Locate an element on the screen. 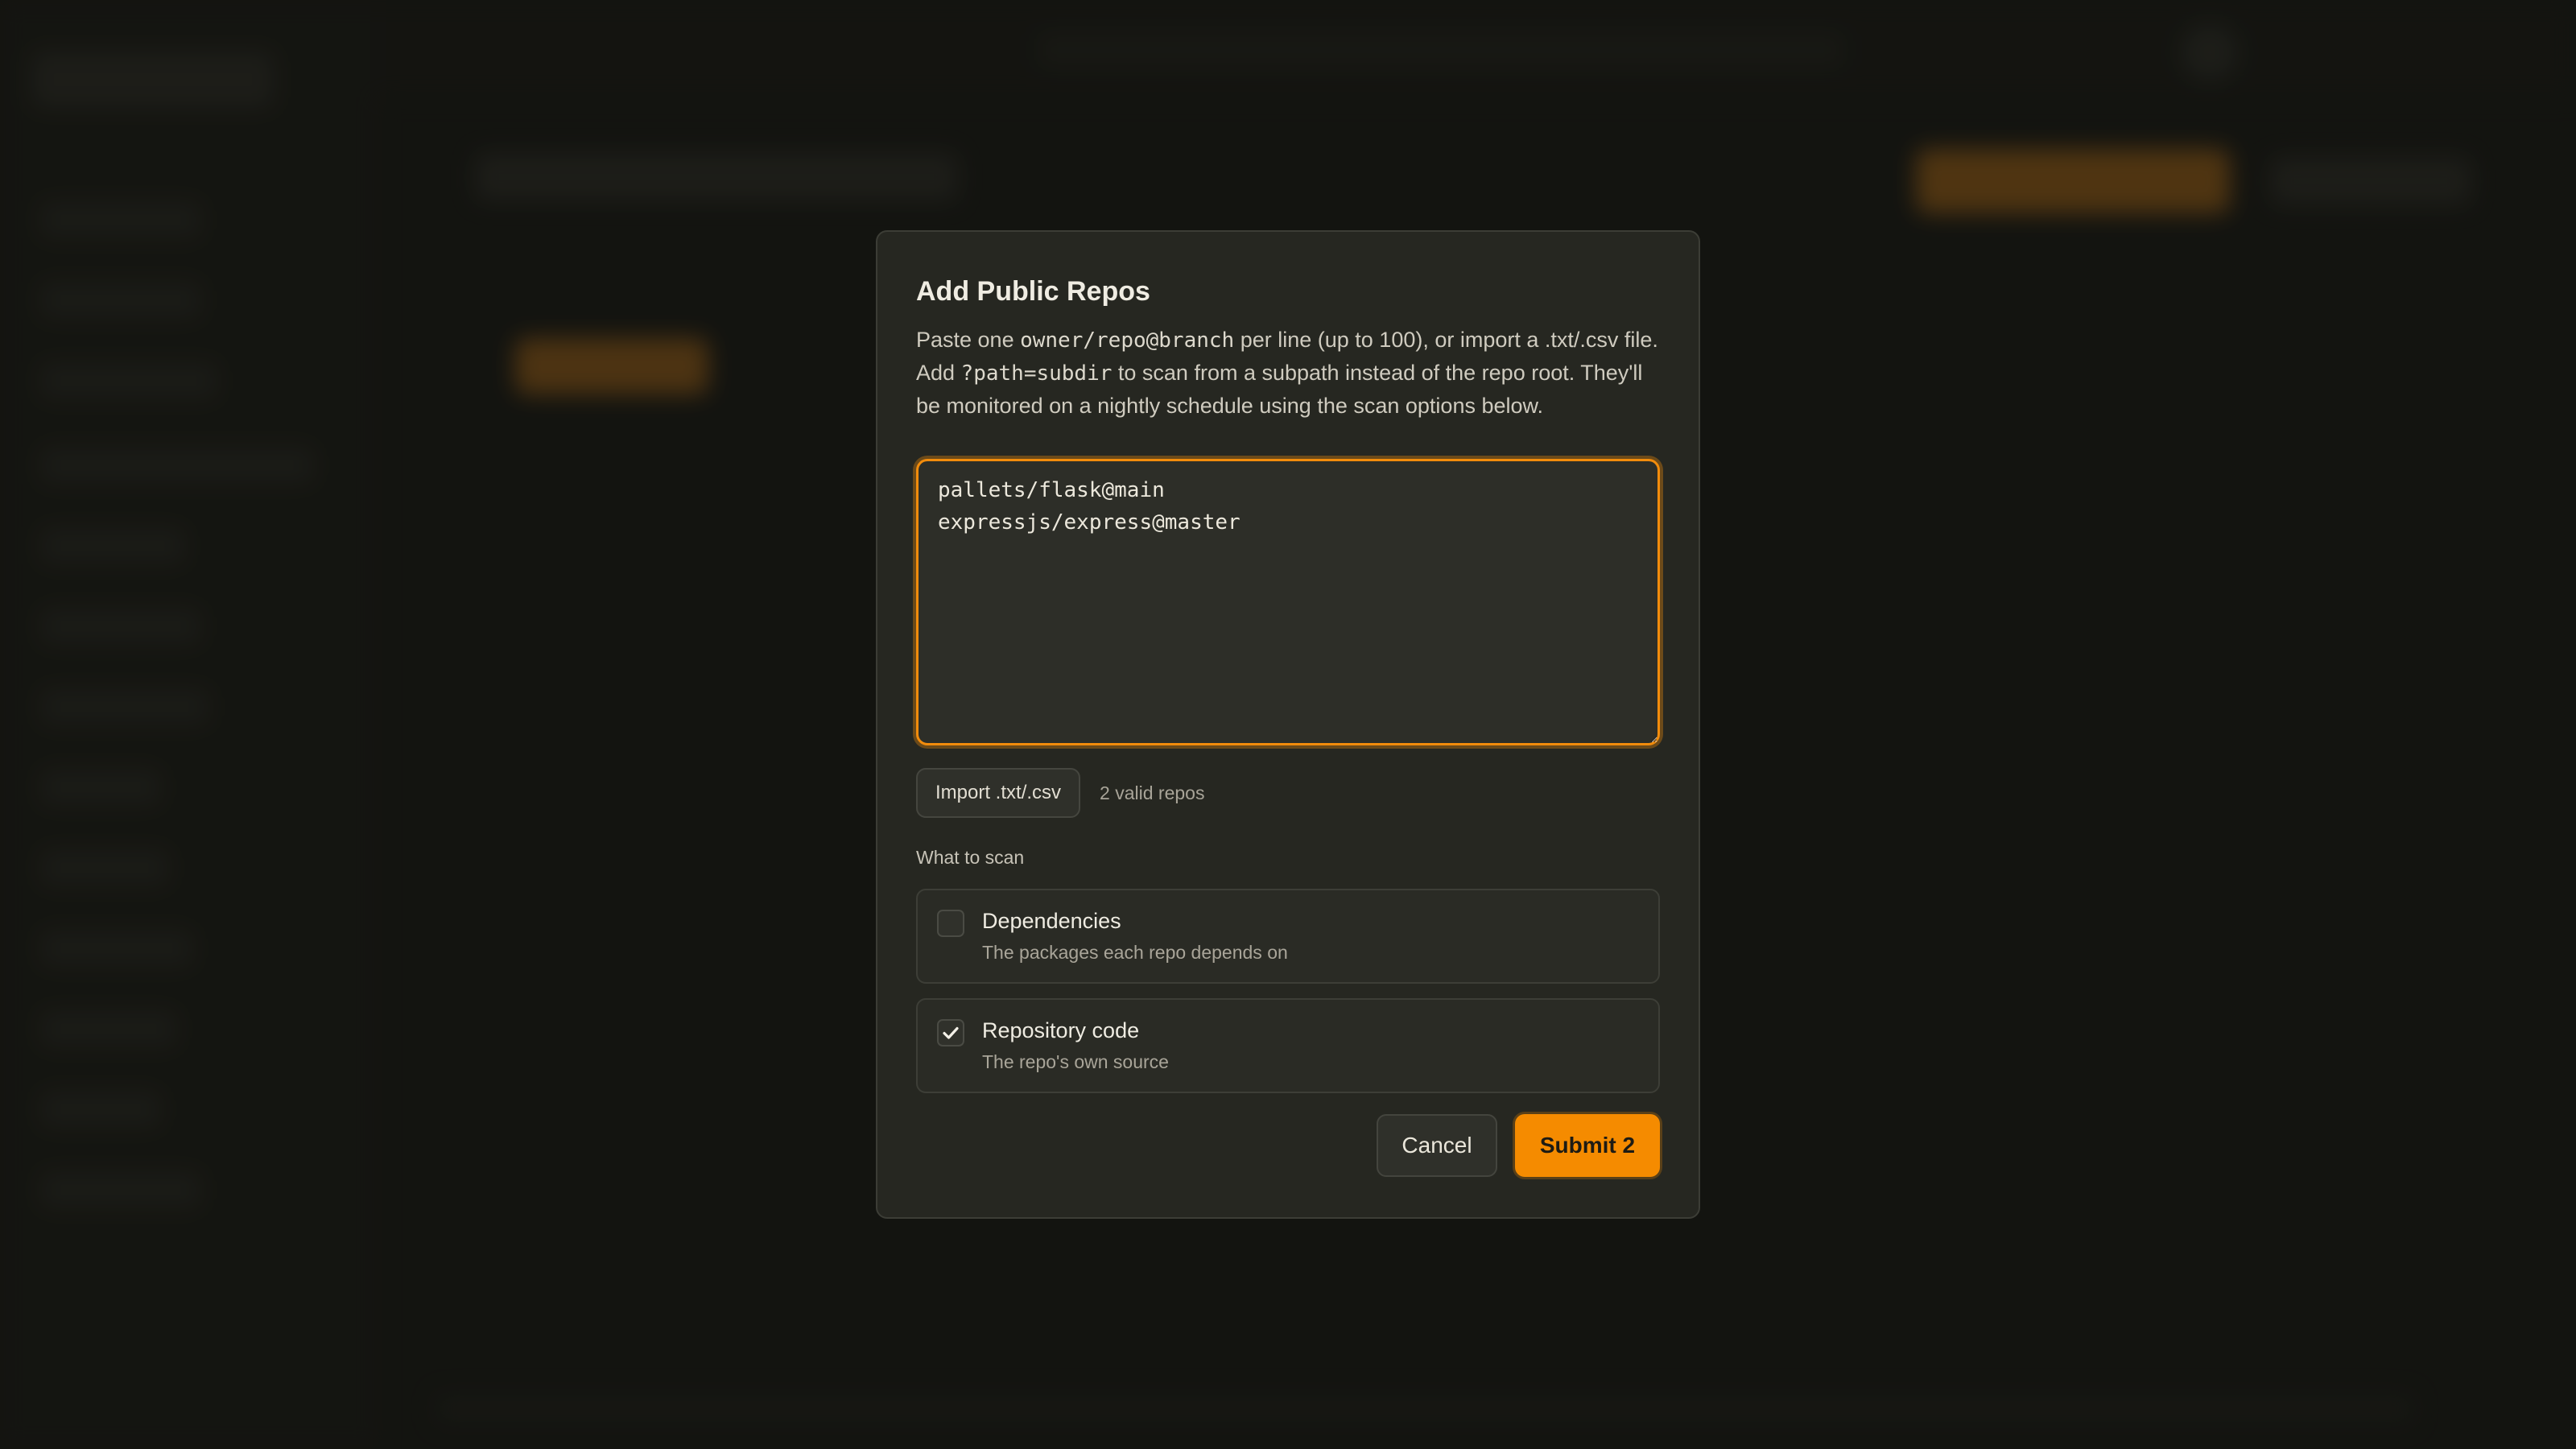 The image size is (2576, 1449). dependencies-checkbox is located at coordinates (950, 924).